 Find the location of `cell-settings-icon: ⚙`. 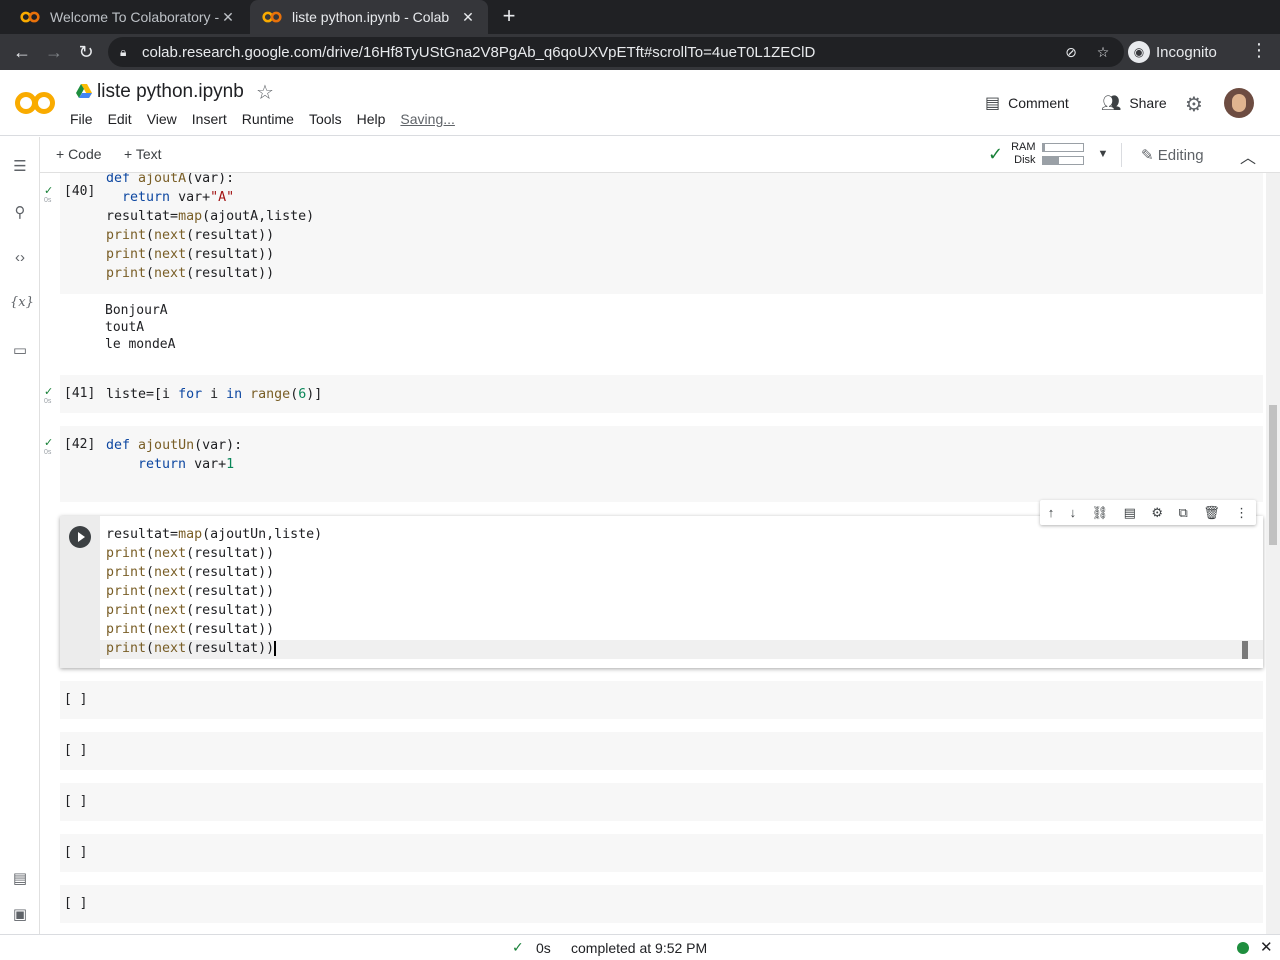

cell-settings-icon: ⚙ is located at coordinates (1157, 513).